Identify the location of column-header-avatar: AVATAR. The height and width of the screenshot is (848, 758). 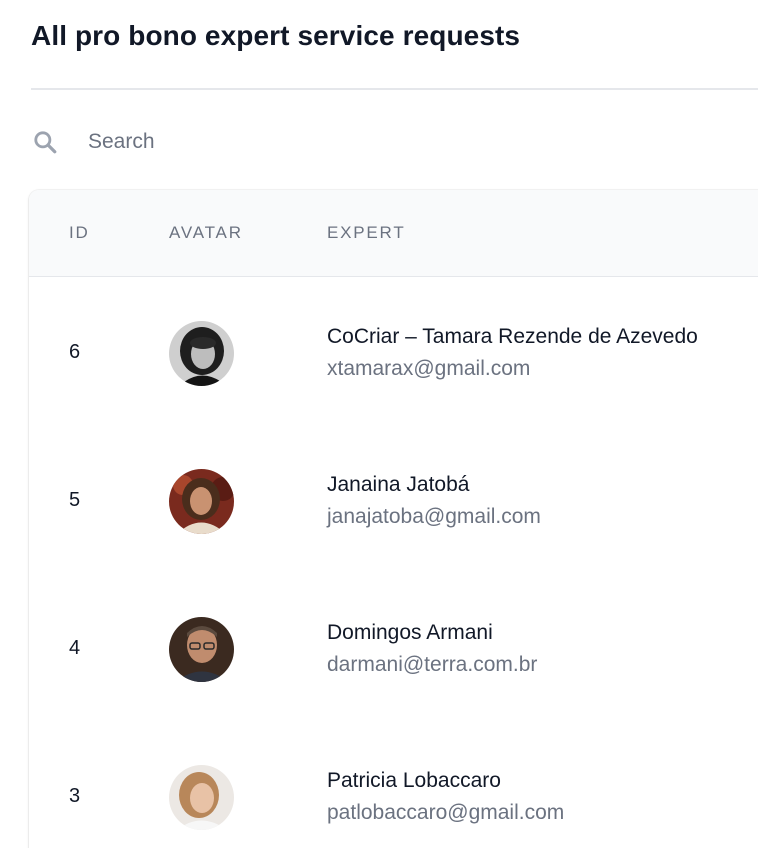
(206, 233).